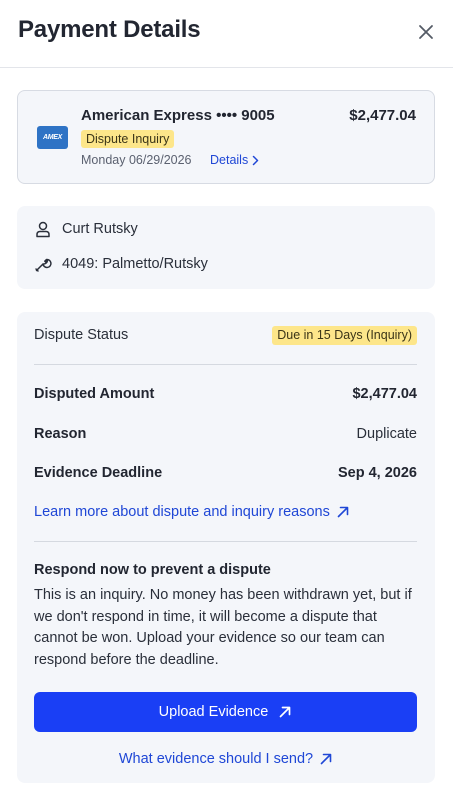 This screenshot has height=791, width=453. What do you see at coordinates (178, 115) in the screenshot?
I see `card-name: American Express •••• 9005` at bounding box center [178, 115].